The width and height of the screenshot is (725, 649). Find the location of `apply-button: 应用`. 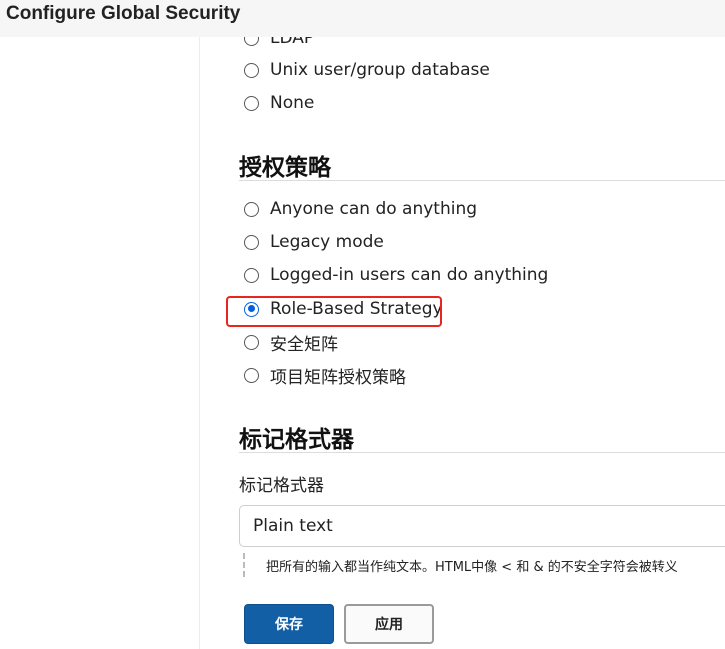

apply-button: 应用 is located at coordinates (389, 624).